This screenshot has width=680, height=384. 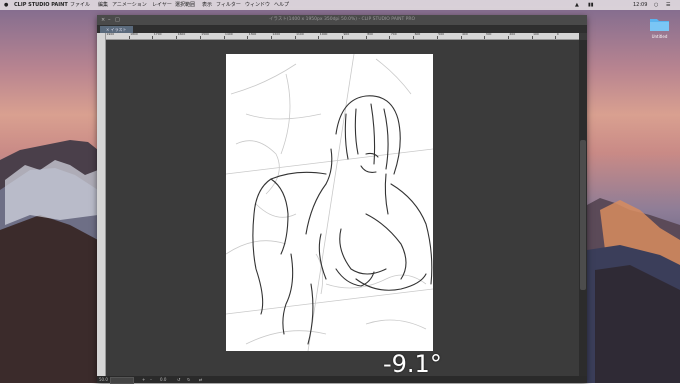 I want to click on ruler-label: 1800, so click(x=134, y=34).